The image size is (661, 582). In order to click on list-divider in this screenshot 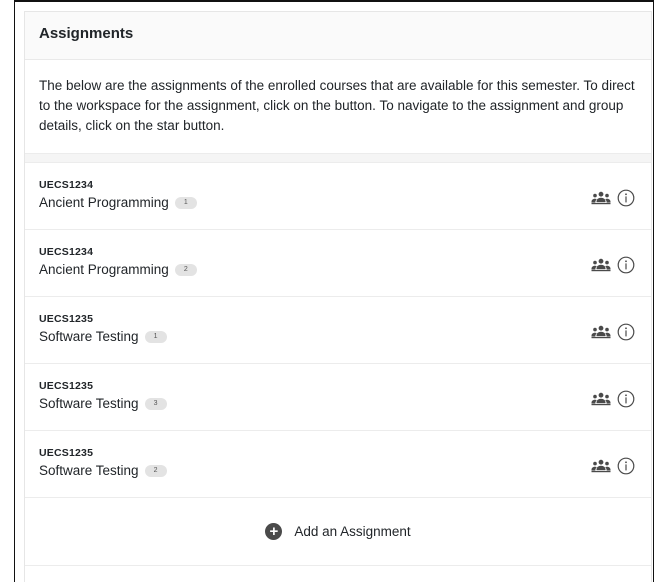, I will do `click(338, 158)`.